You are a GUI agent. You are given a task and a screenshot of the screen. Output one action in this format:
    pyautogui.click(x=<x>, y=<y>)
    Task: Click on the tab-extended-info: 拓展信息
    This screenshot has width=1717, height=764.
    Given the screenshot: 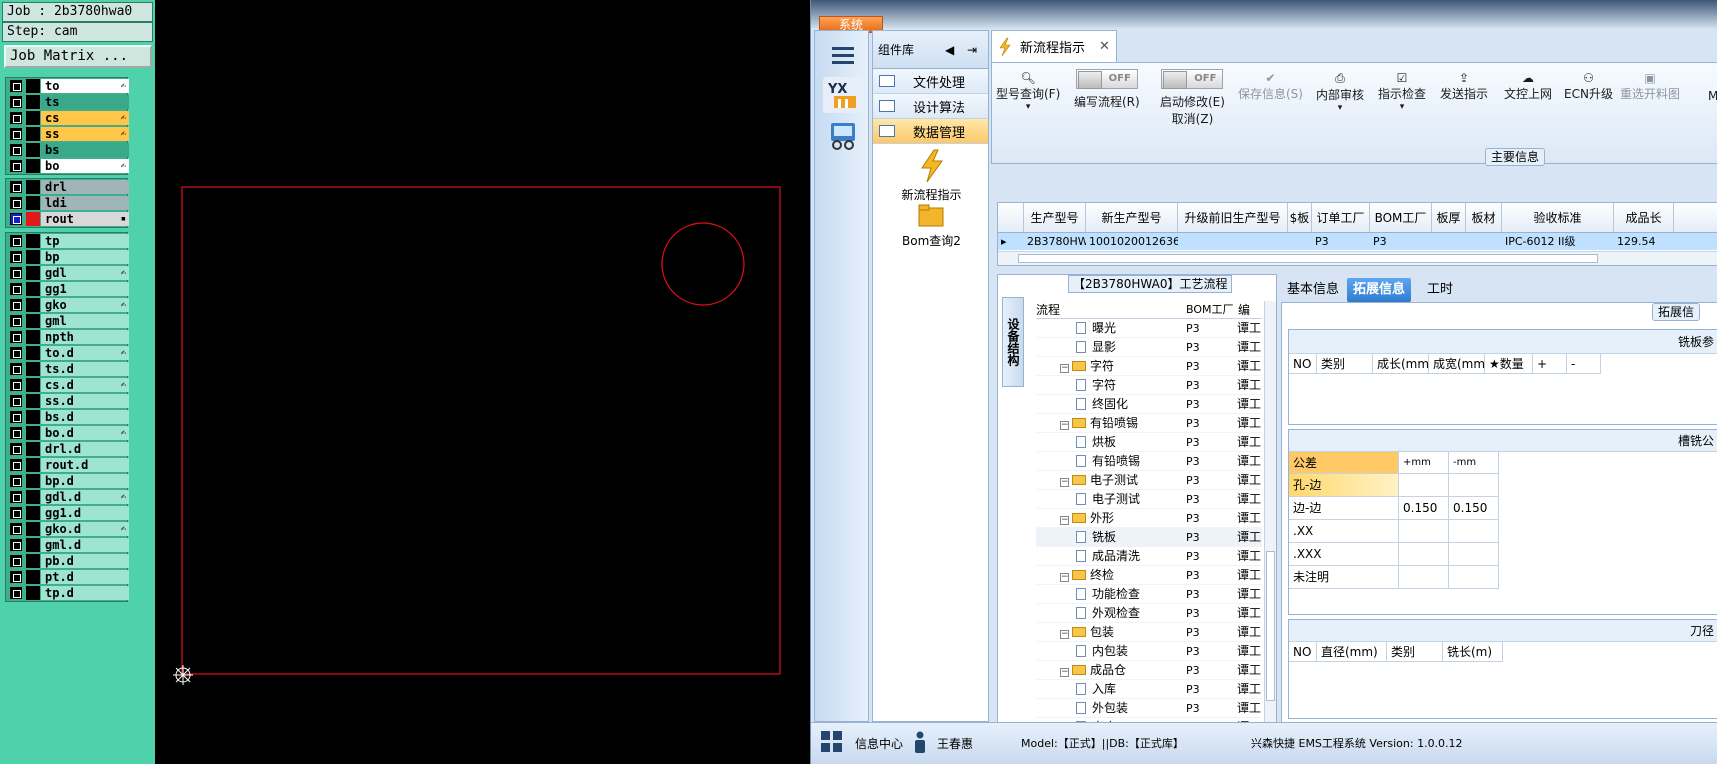 What is the action you would take?
    pyautogui.click(x=1379, y=290)
    